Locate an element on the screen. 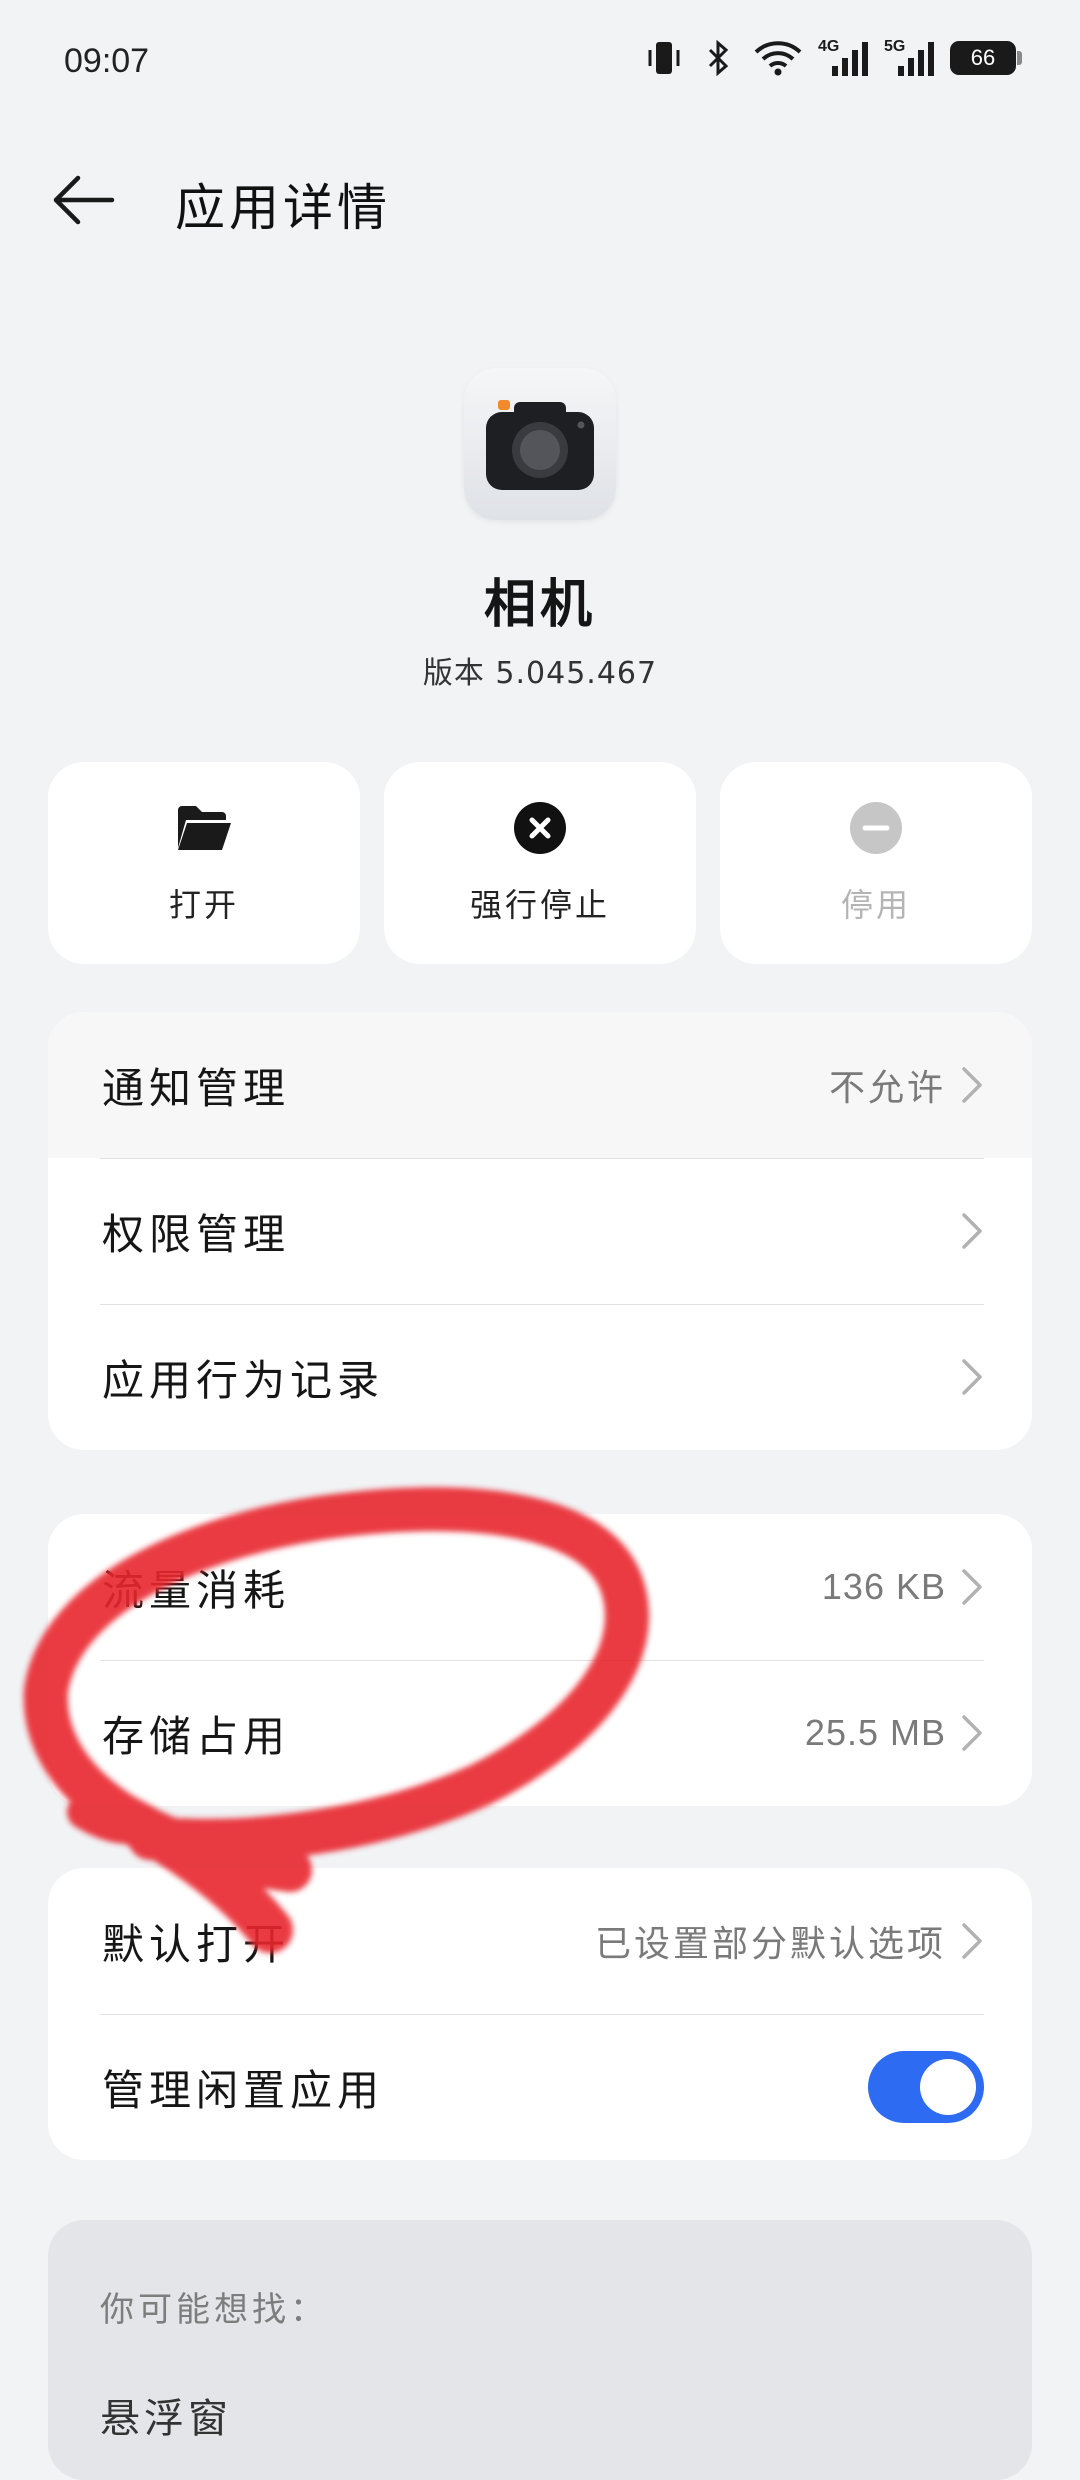 The image size is (1080, 2480). notification-management-row: 通知管理 不允许 is located at coordinates (540, 1085).